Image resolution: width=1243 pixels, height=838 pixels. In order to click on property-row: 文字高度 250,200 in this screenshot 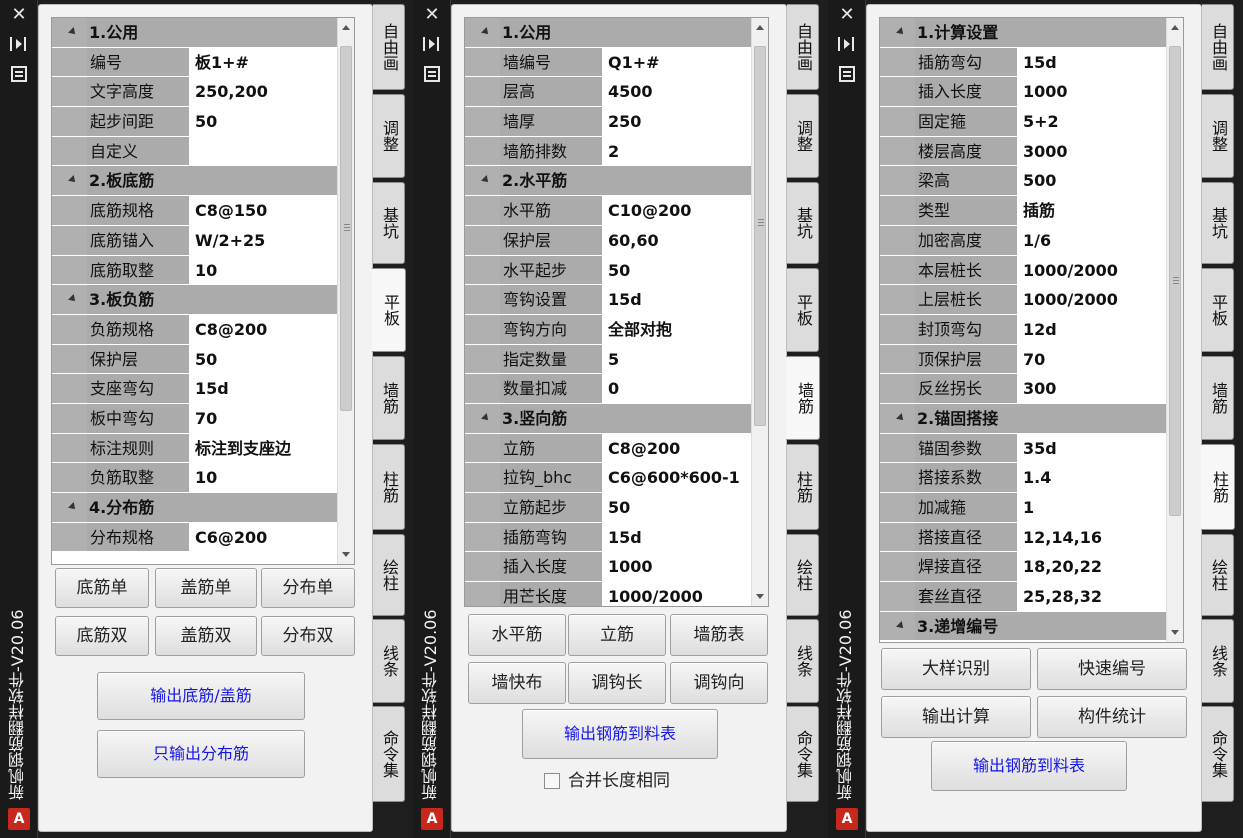, I will do `click(194, 92)`.